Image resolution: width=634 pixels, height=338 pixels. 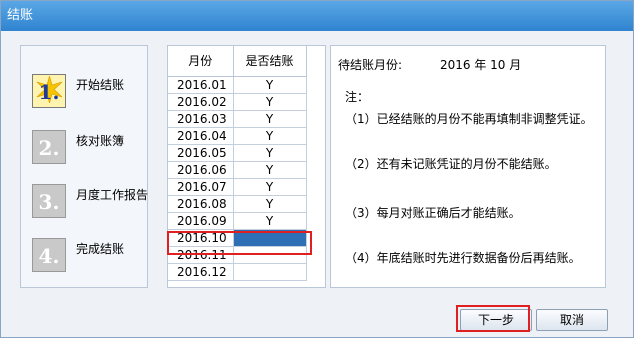 I want to click on step-1-number: 1., so click(x=49, y=92).